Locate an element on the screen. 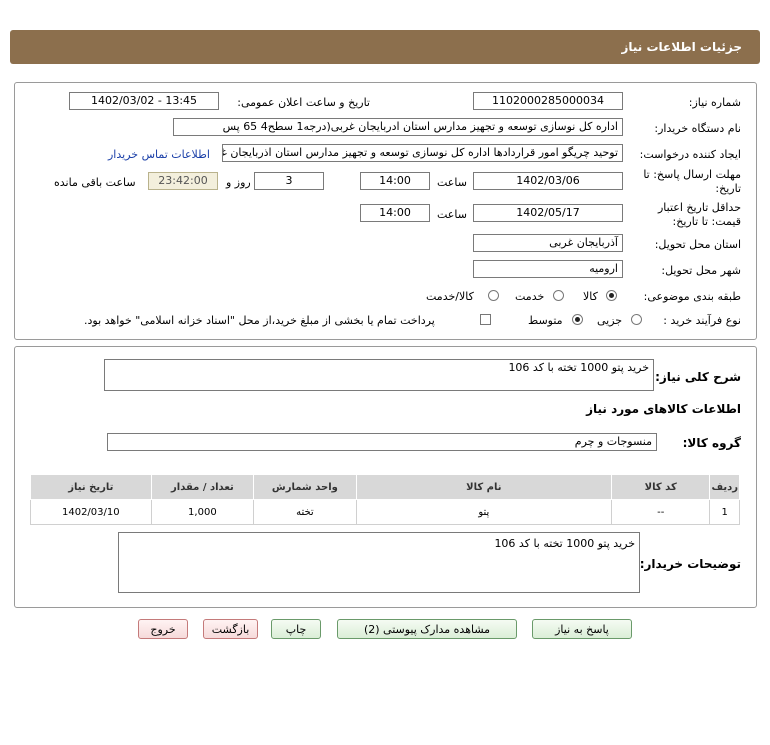  col-date-header: تاریخ نیاز is located at coordinates (91, 487).